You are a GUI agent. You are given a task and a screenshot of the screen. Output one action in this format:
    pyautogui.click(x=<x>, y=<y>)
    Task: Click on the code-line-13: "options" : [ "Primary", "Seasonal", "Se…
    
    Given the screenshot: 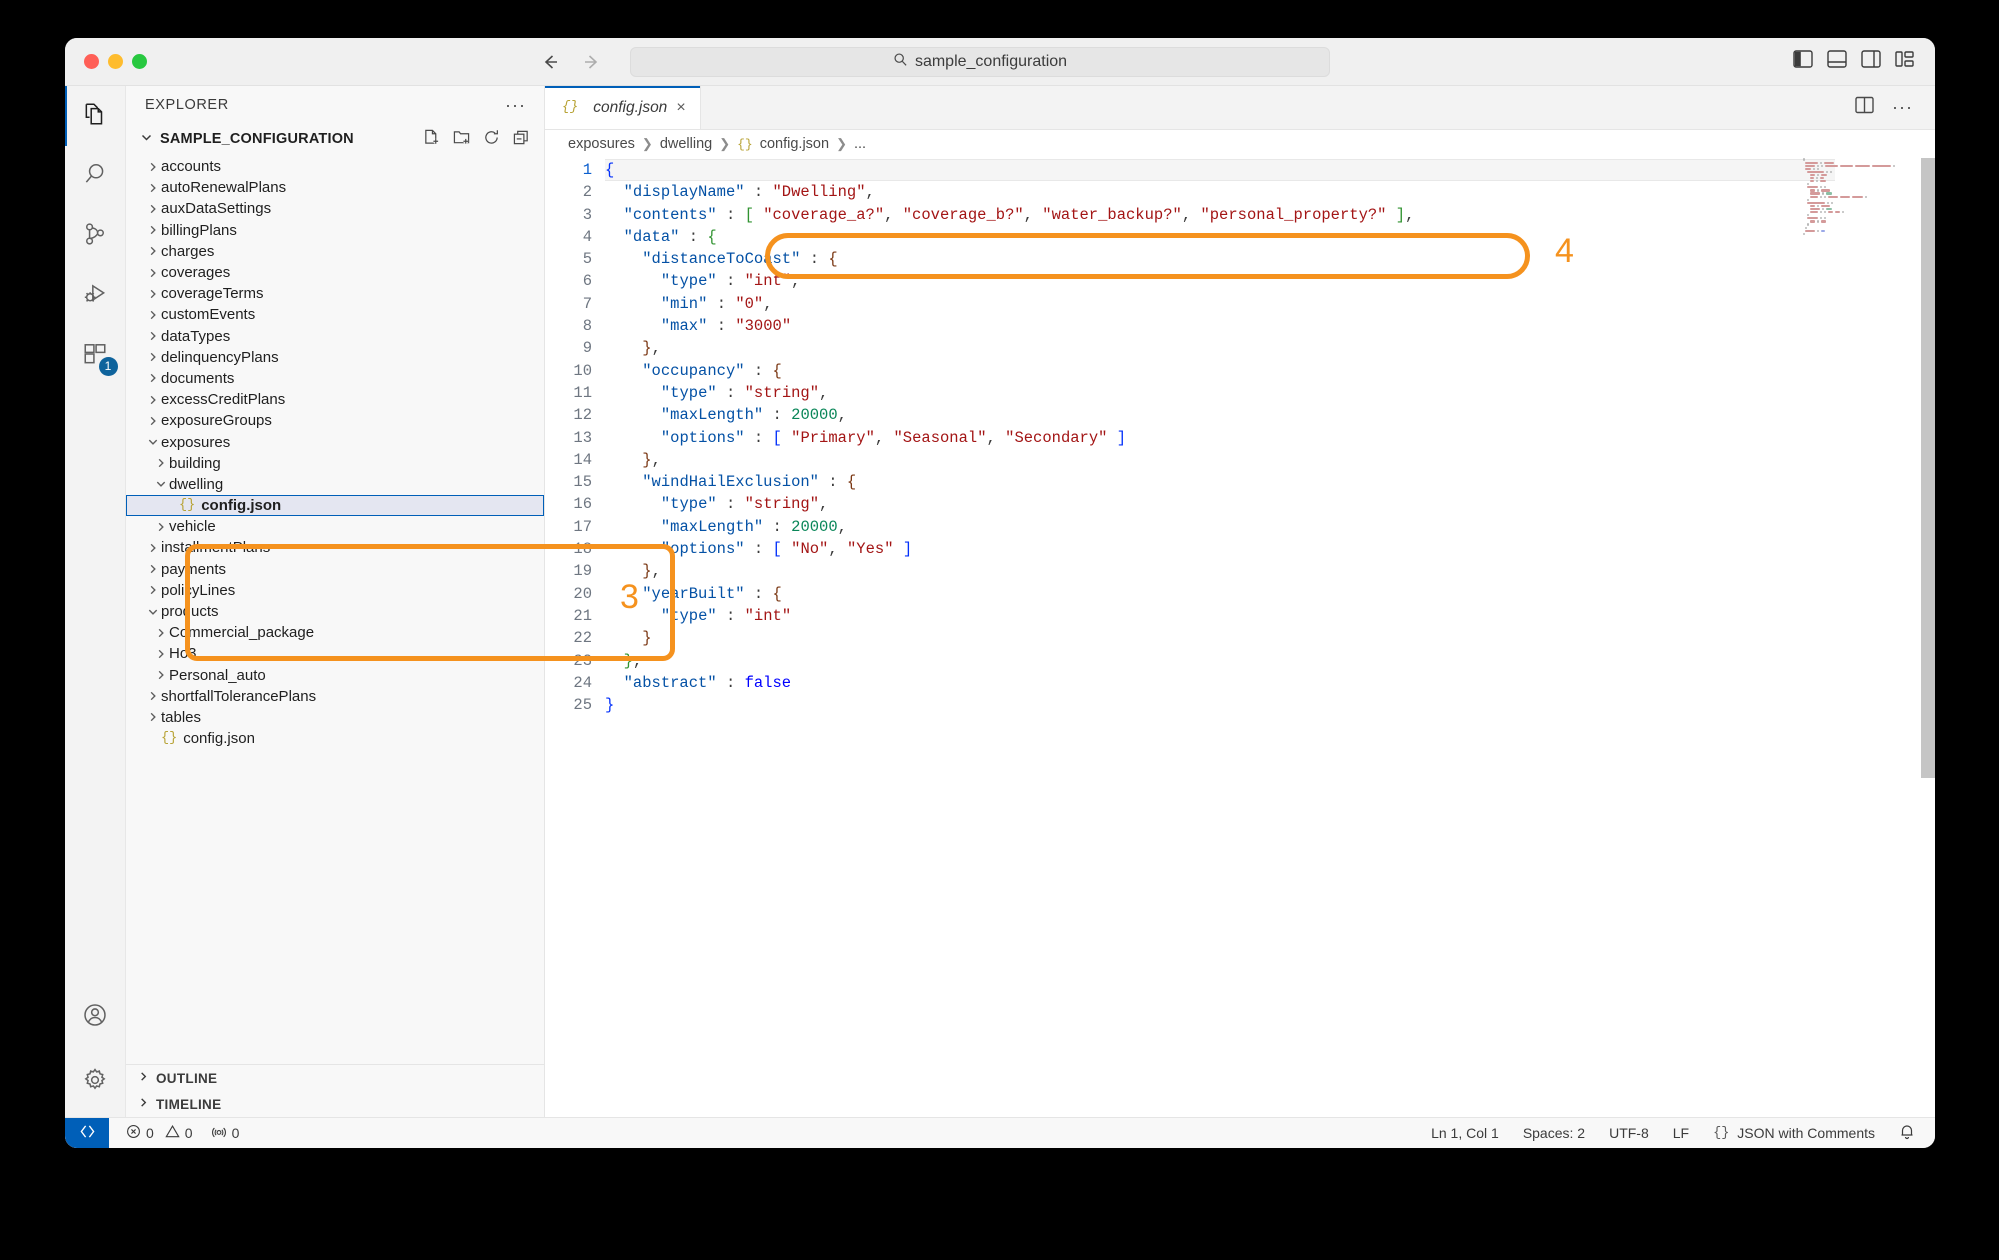 What is the action you would take?
    pyautogui.click(x=1270, y=438)
    